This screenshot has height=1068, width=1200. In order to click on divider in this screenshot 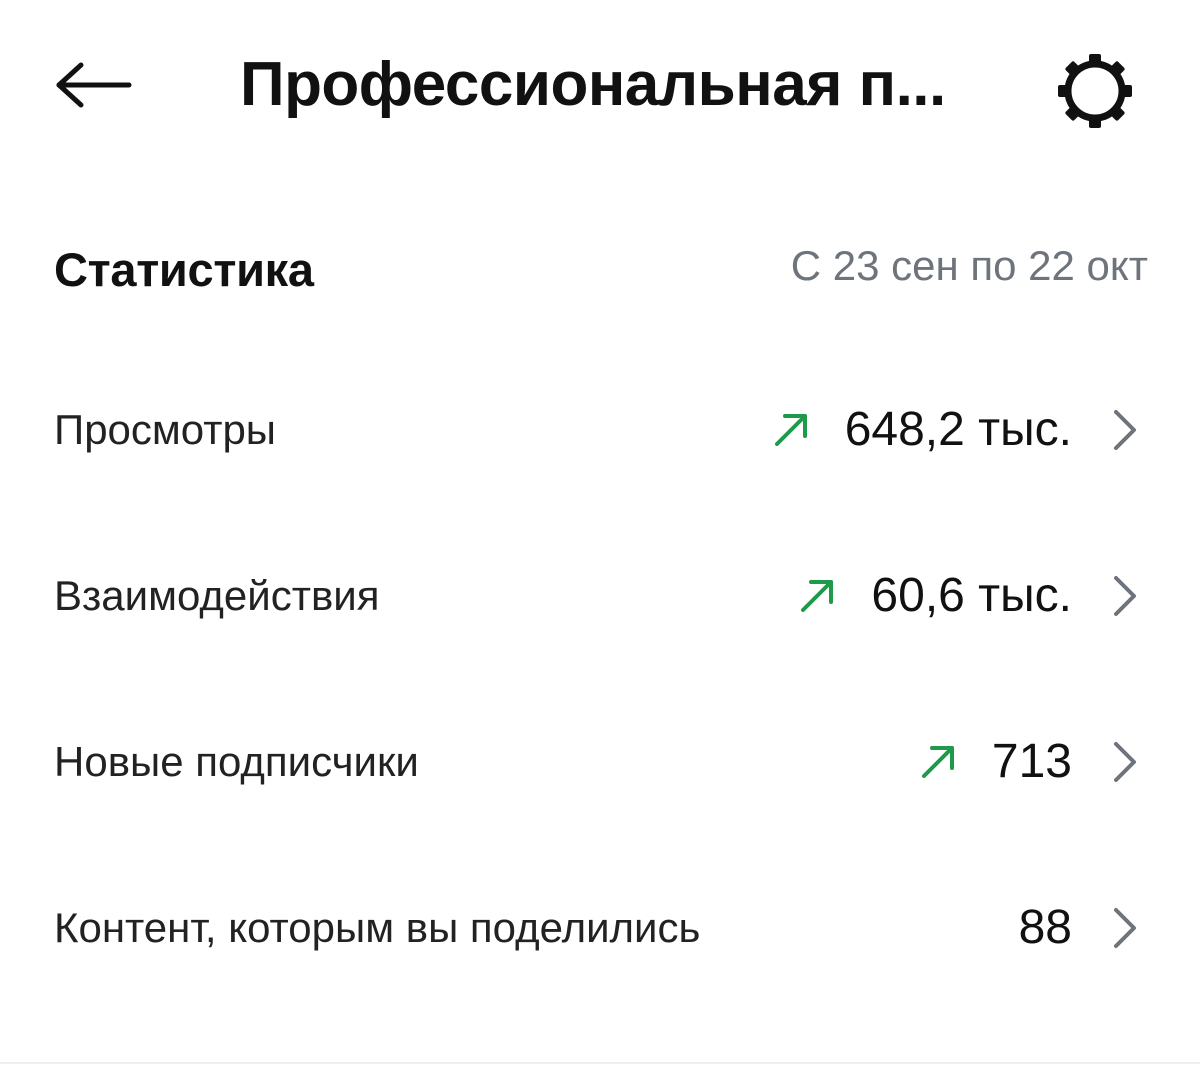, I will do `click(600, 1063)`.